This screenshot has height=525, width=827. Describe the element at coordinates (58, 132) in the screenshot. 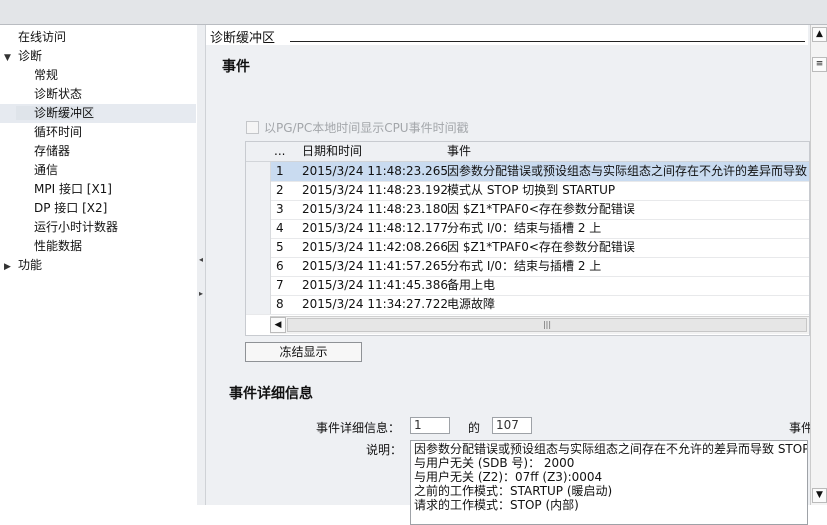

I see `sidebar-item-label: 循环时间` at that location.